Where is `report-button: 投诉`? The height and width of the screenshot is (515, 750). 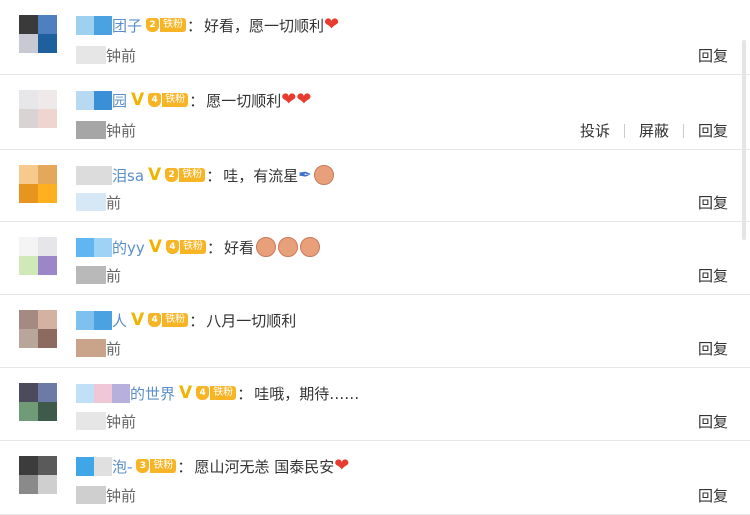 report-button: 投诉 is located at coordinates (595, 130).